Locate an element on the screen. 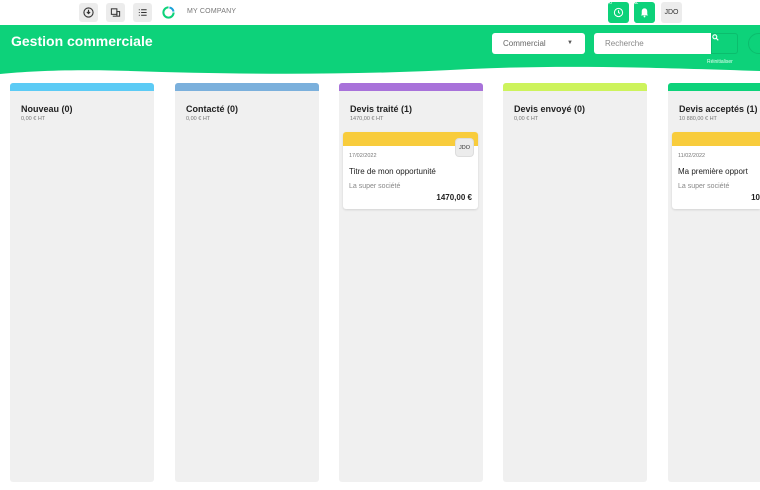 This screenshot has height=490, width=760. column-title: Devis envoyé (0) is located at coordinates (550, 109).